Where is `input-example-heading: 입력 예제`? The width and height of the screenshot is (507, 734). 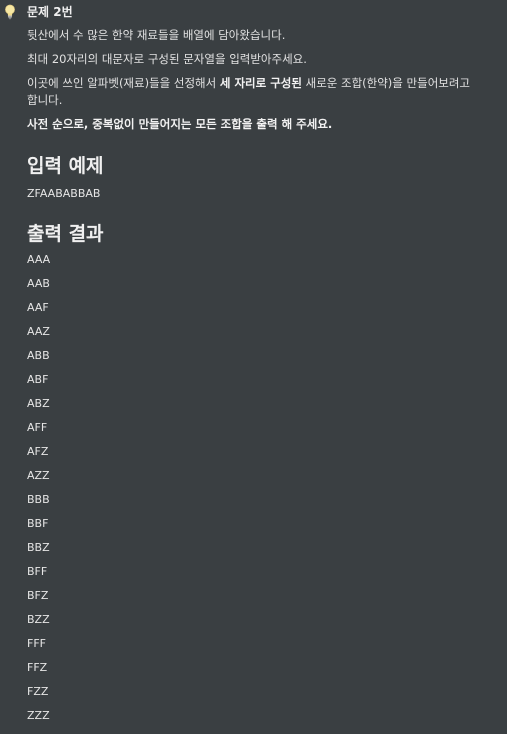
input-example-heading: 입력 예제 is located at coordinates (65, 166).